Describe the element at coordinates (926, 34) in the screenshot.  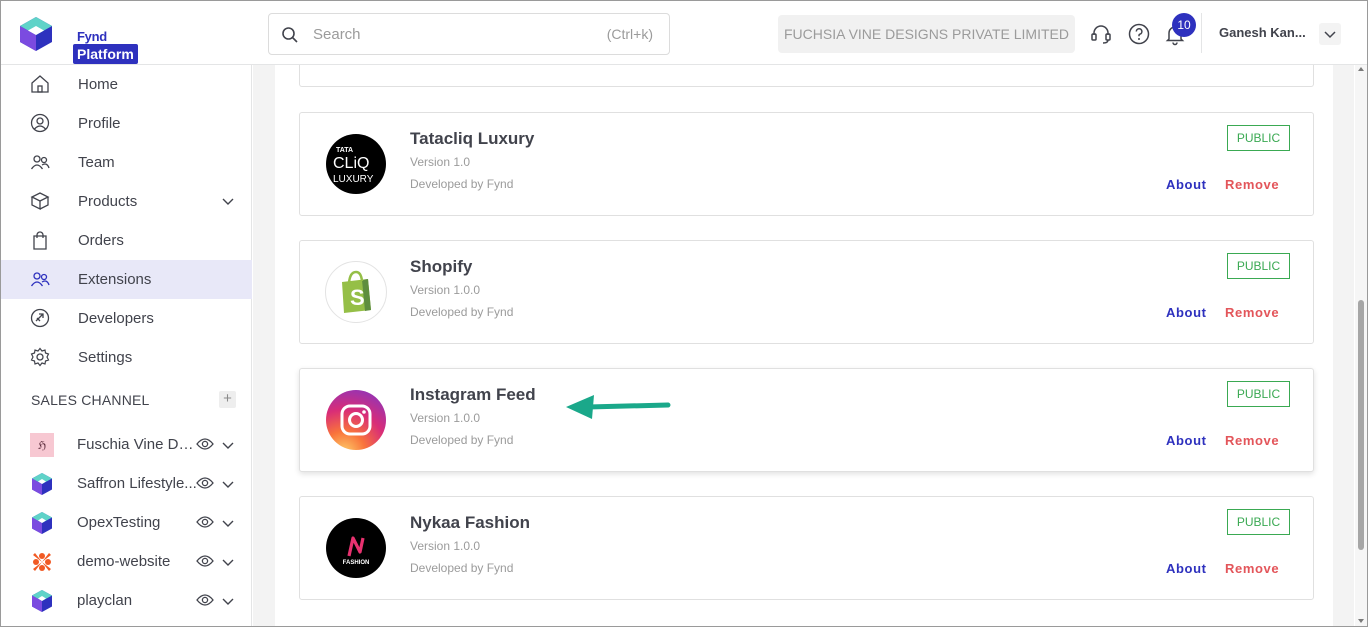
I see `company-selector: FUCHSIA VINE DESIGNS PRIVATE LIMITED` at that location.